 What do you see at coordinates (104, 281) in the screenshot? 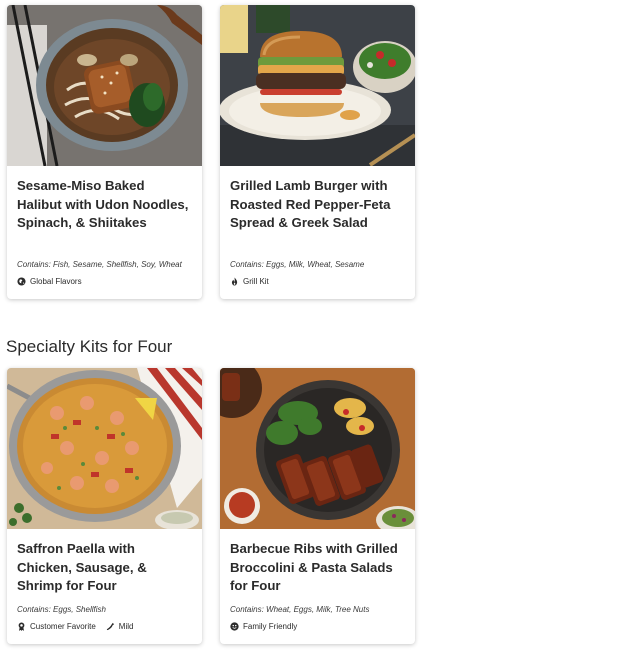
I see `recipe-tags: Global Flavors` at bounding box center [104, 281].